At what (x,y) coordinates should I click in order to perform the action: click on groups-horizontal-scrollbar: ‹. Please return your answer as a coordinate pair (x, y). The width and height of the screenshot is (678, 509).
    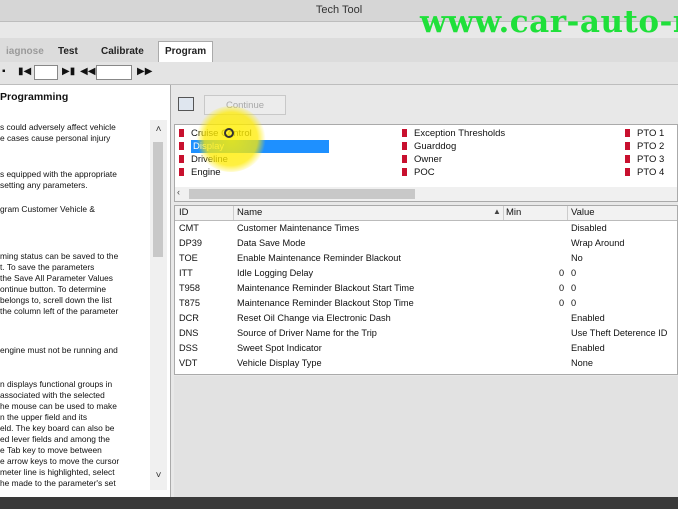
    Looking at the image, I should click on (426, 194).